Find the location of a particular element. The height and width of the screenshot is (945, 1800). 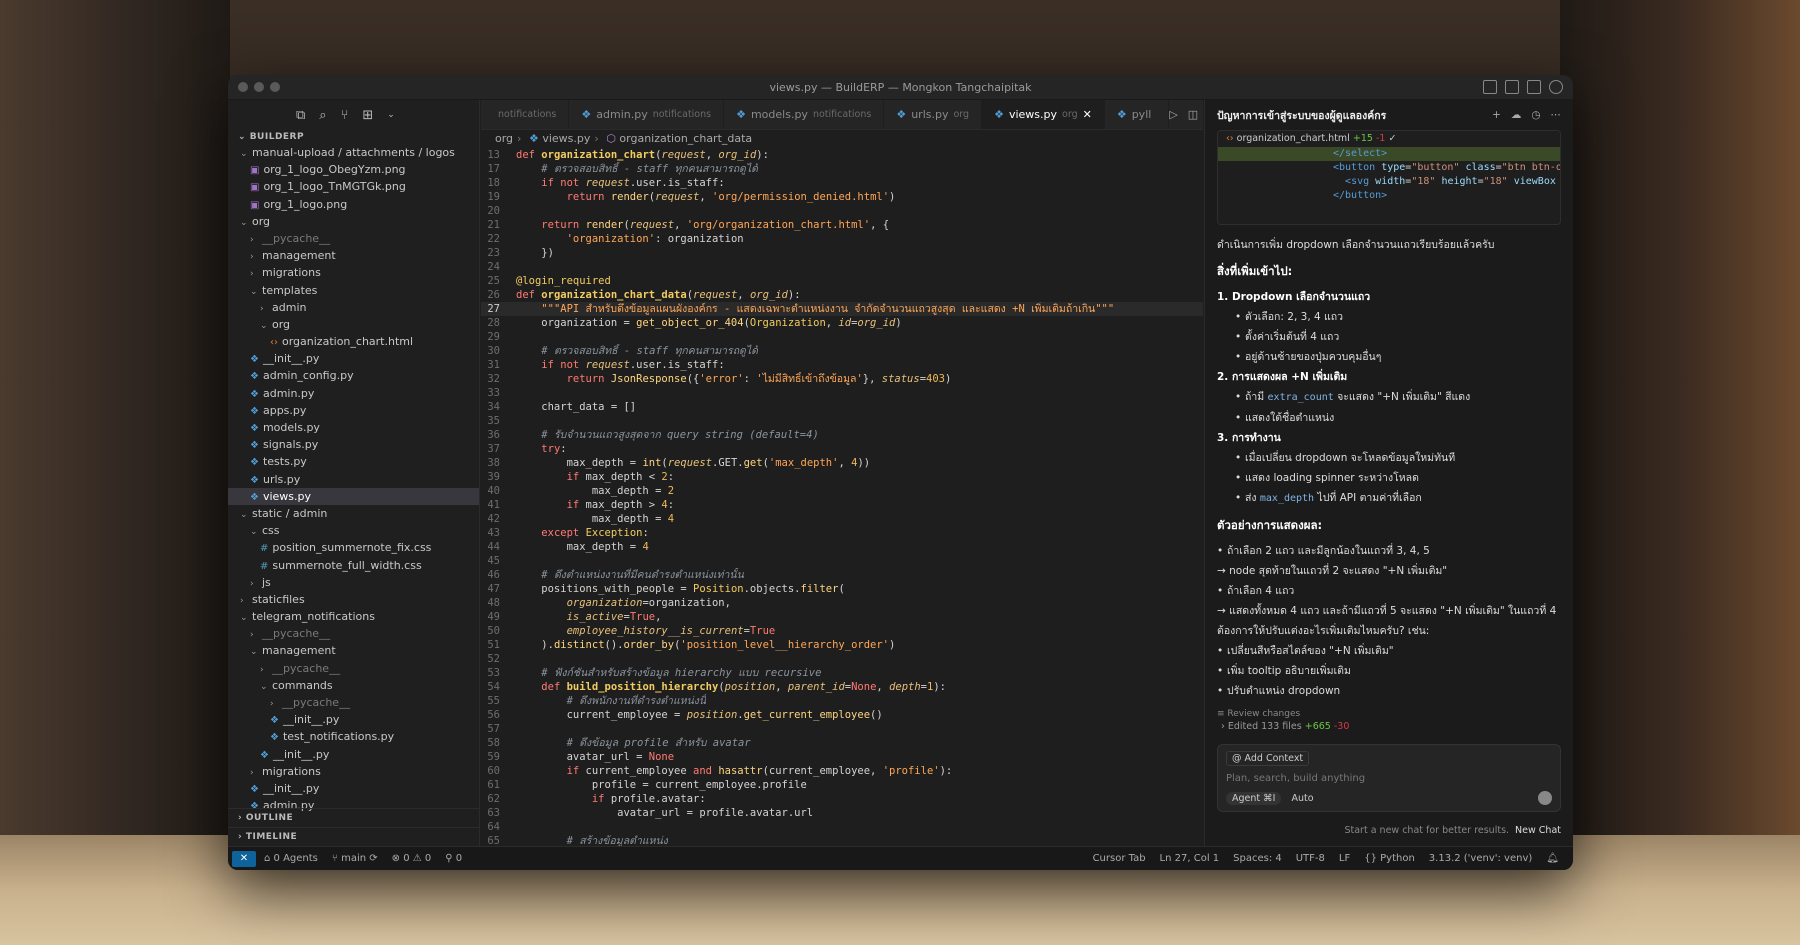

settings-gear-icon is located at coordinates (1556, 87).